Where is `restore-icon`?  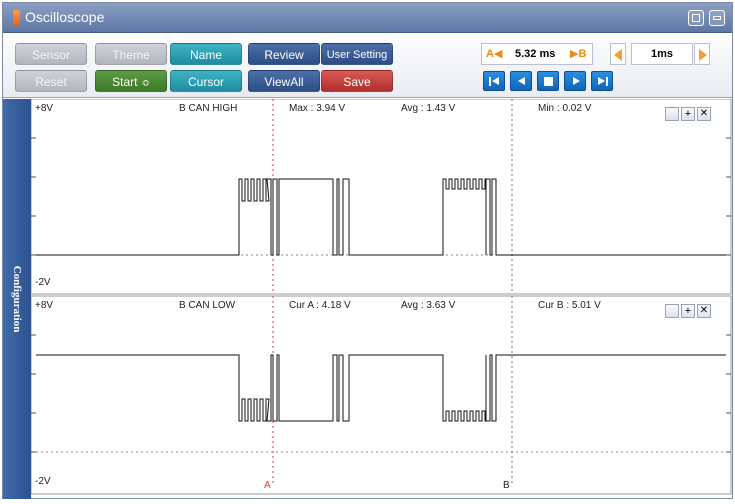 restore-icon is located at coordinates (696, 18).